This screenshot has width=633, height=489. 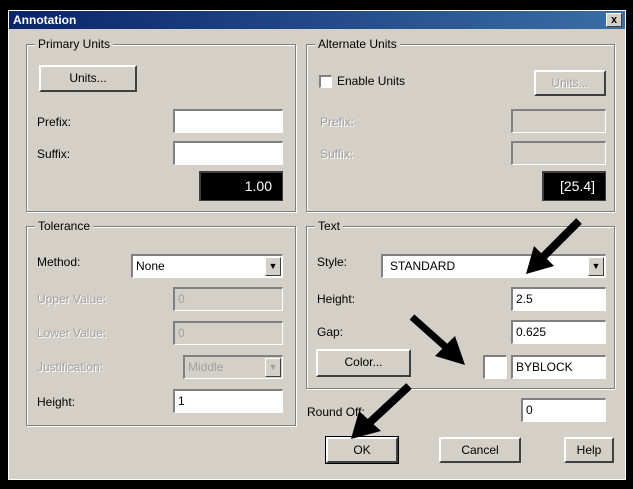 I want to click on text-color-swatch, so click(x=495, y=367).